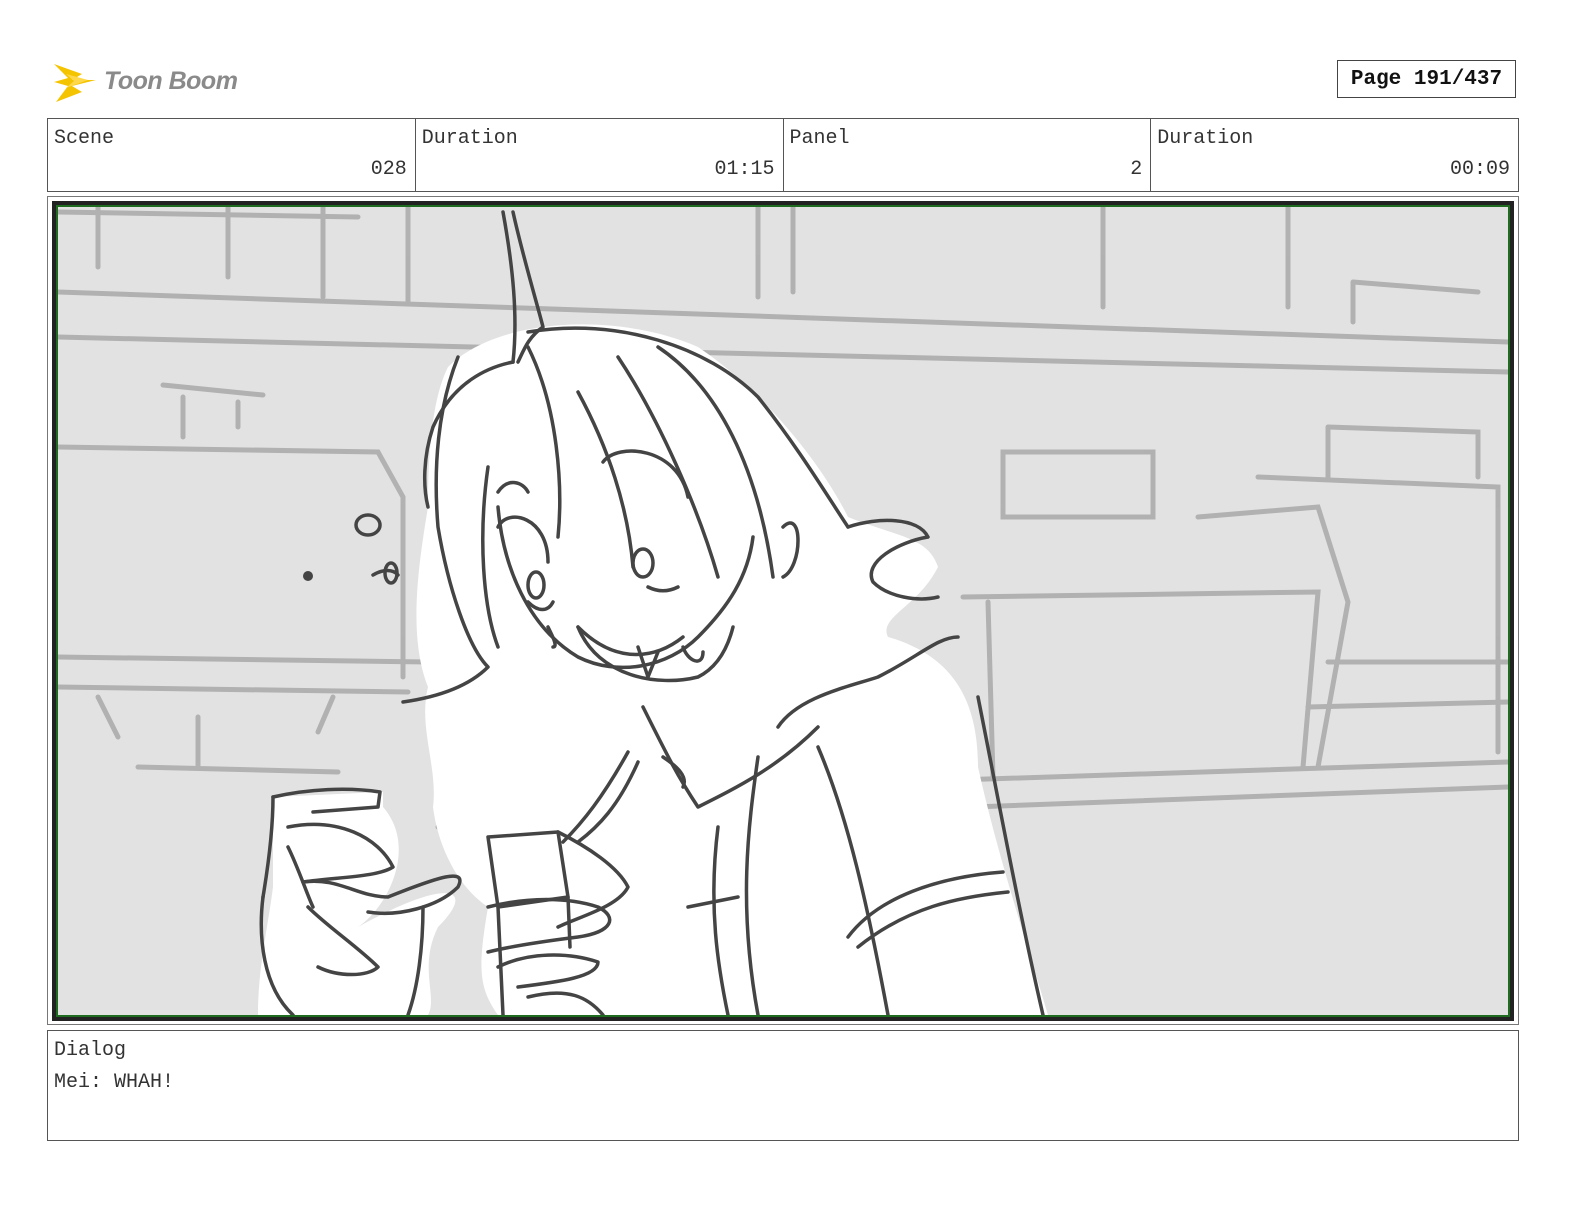 The image size is (1584, 1224). What do you see at coordinates (114, 1082) in the screenshot?
I see `dialog-text: Mei: WHAH!` at bounding box center [114, 1082].